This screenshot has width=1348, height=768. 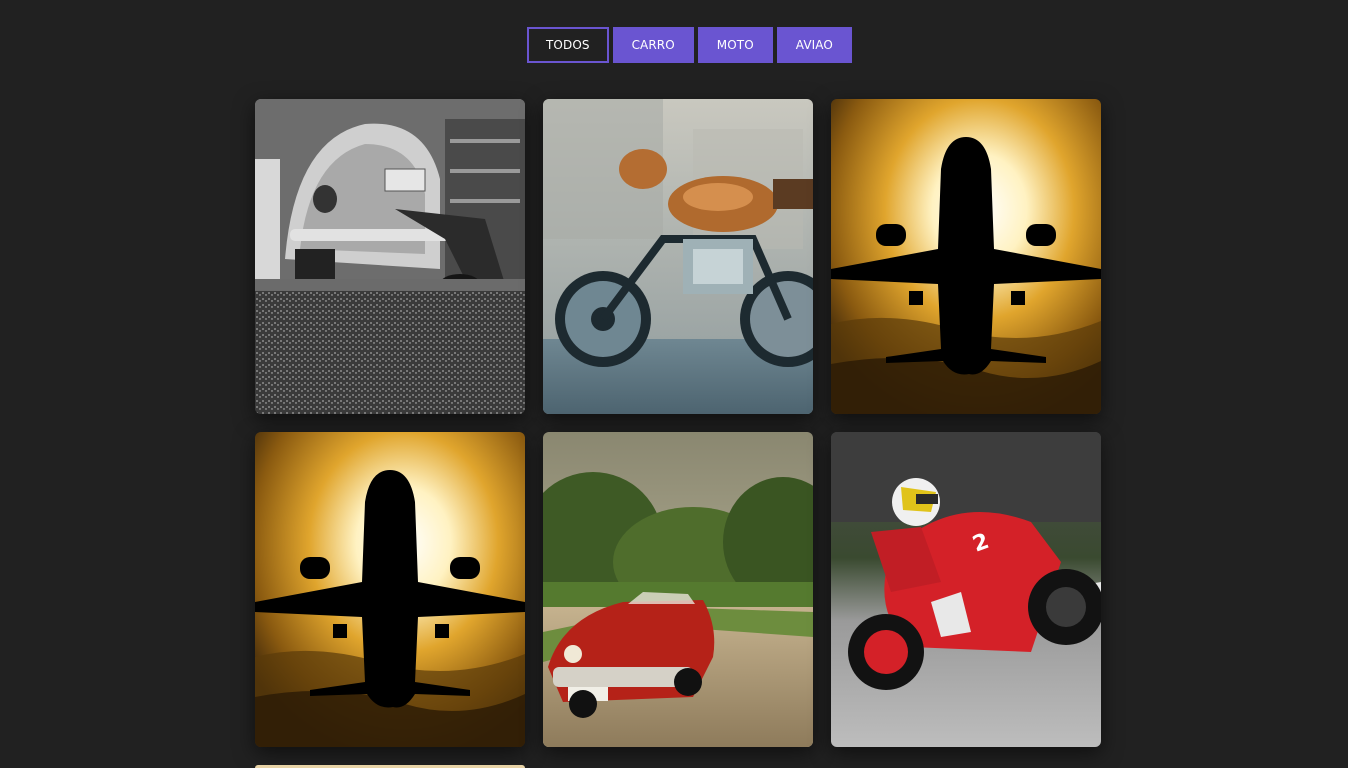 I want to click on racing-motorcycle-photo: 2, so click(x=966, y=589).